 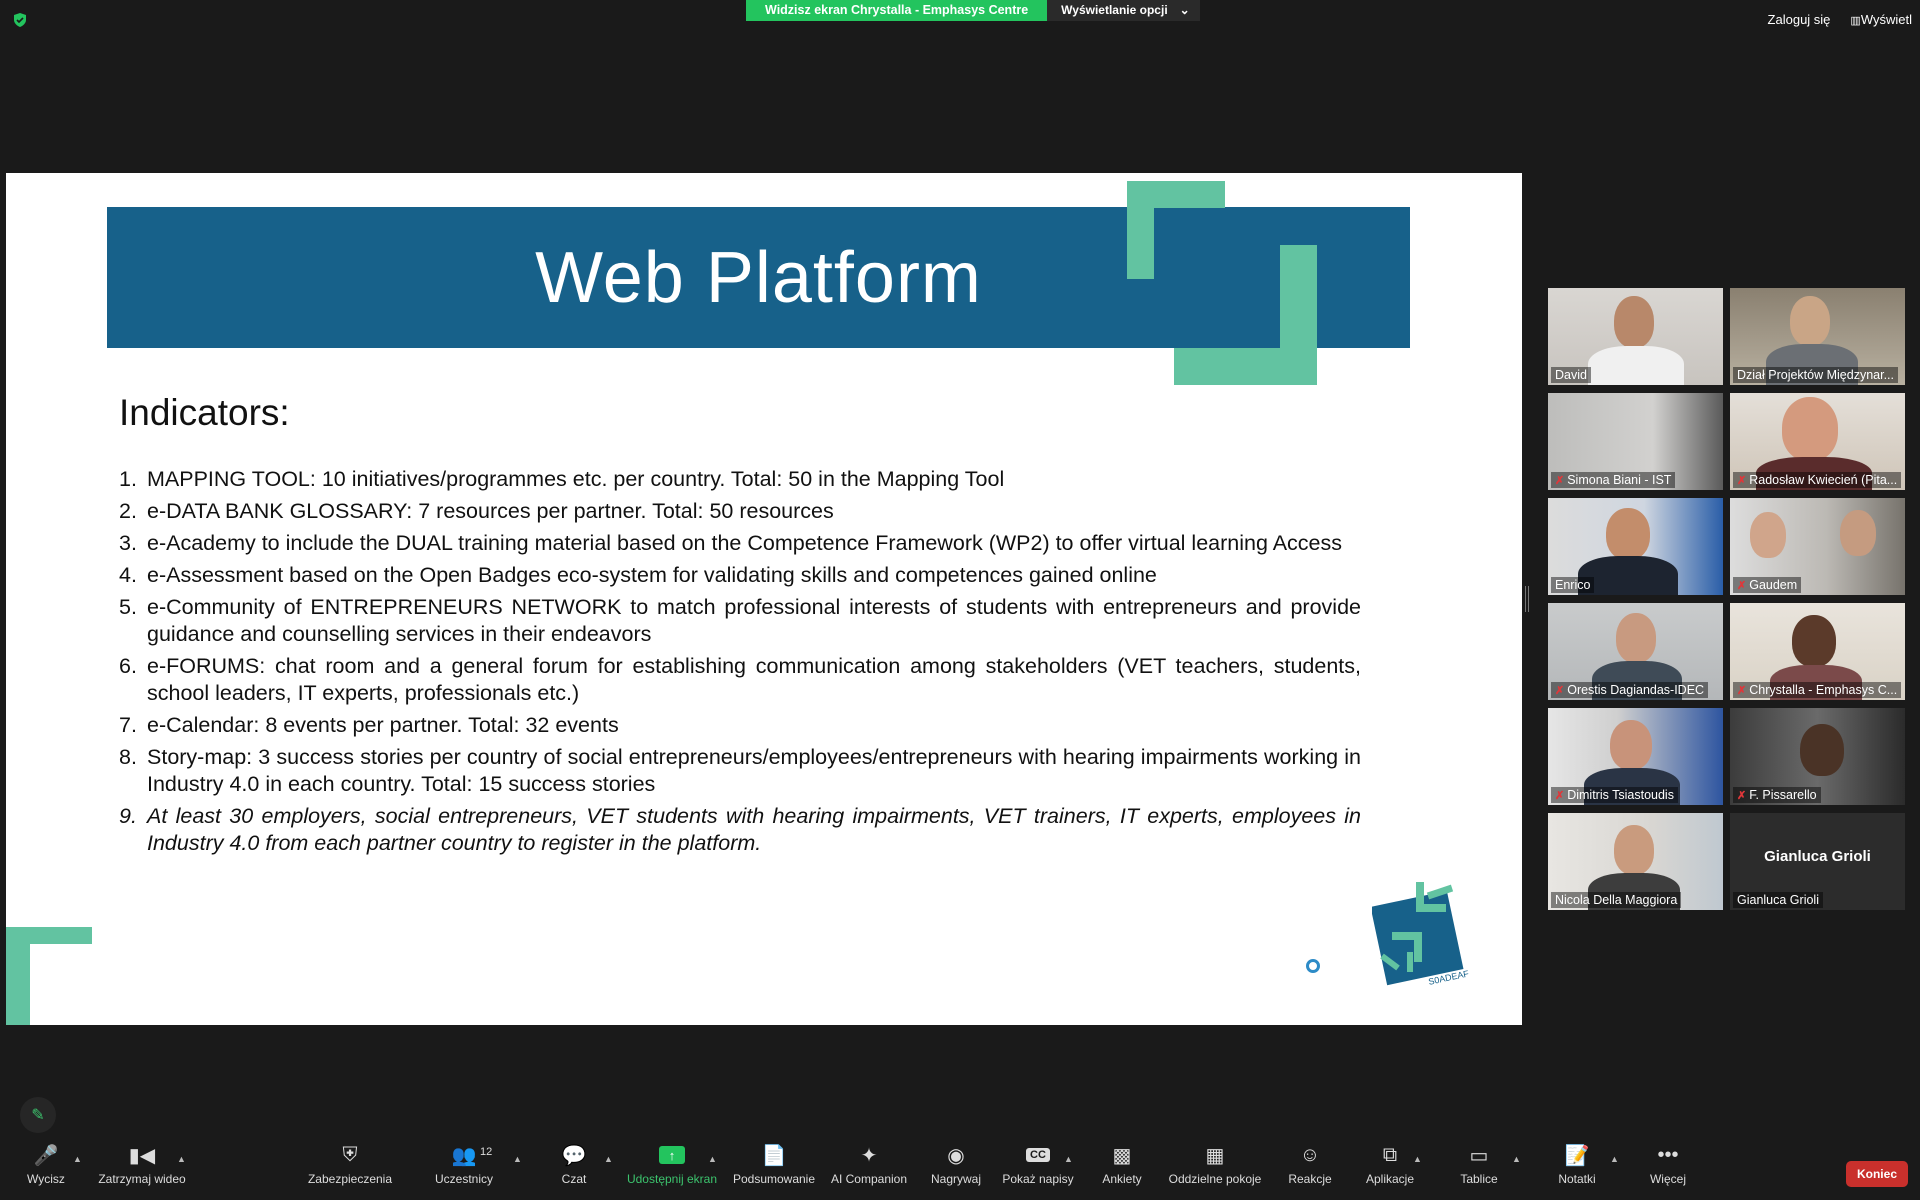 What do you see at coordinates (956, 1170) in the screenshot?
I see `record-button: ◉ Nagrywaj` at bounding box center [956, 1170].